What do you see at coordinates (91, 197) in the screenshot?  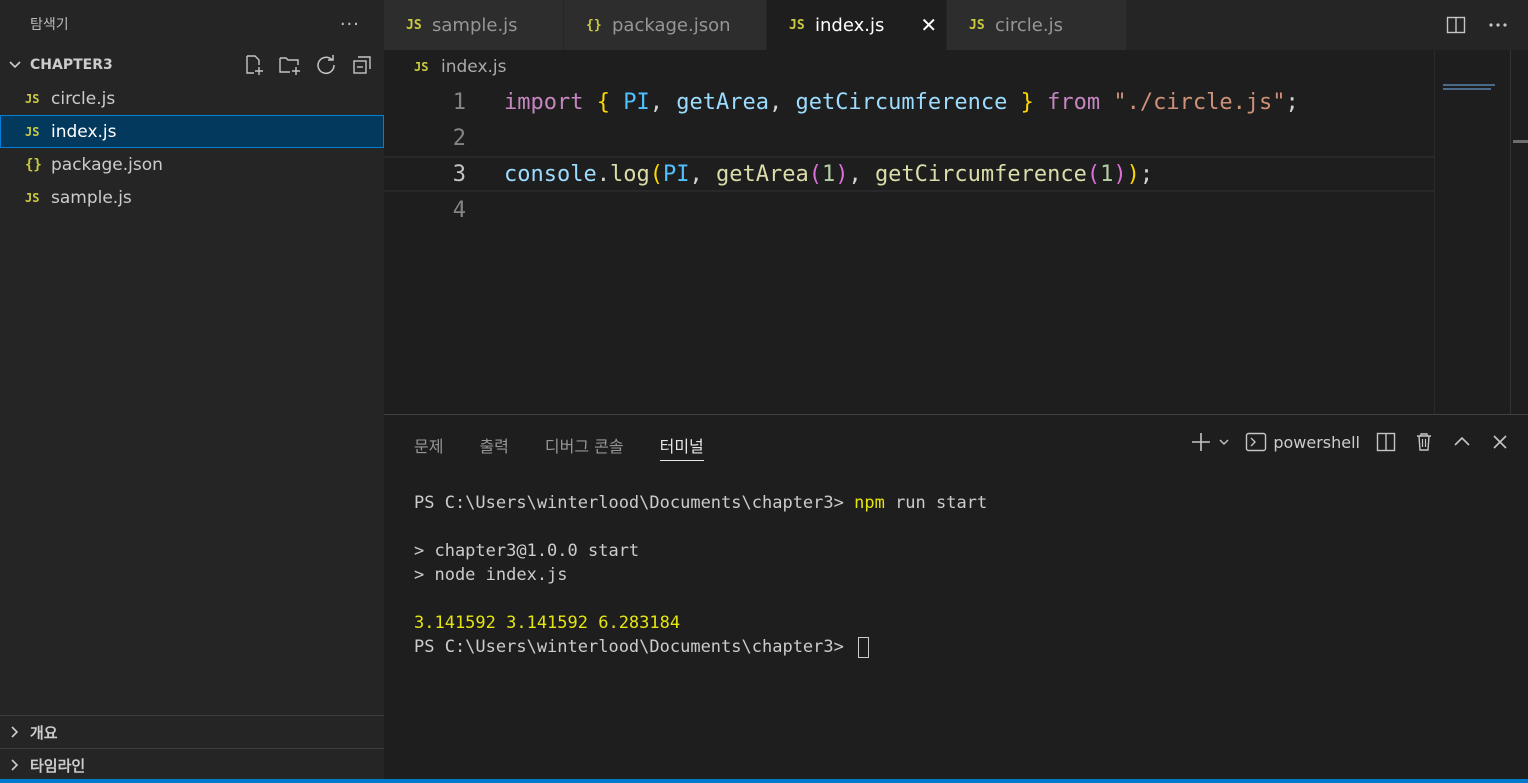 I see `file-label: sample.js` at bounding box center [91, 197].